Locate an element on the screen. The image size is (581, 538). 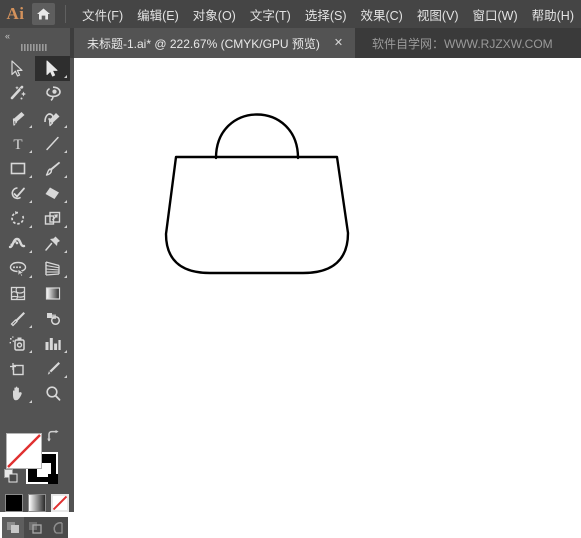
tool-line-segment is located at coordinates (52, 143).